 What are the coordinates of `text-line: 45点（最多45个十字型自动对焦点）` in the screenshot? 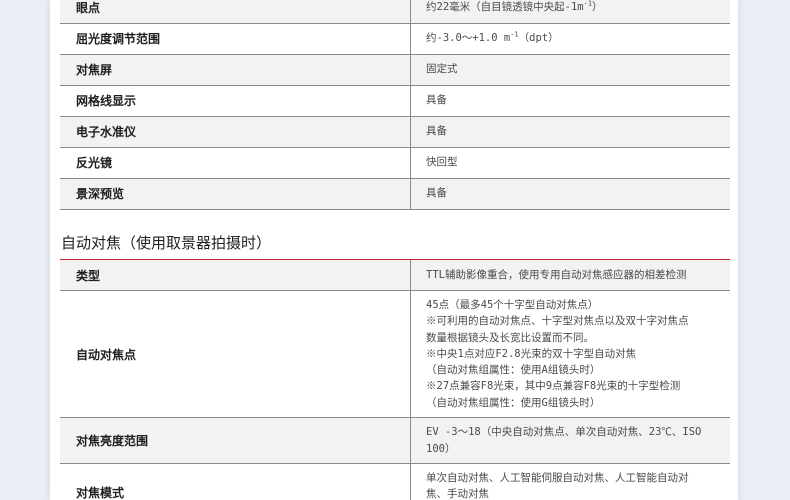 It's located at (512, 304).